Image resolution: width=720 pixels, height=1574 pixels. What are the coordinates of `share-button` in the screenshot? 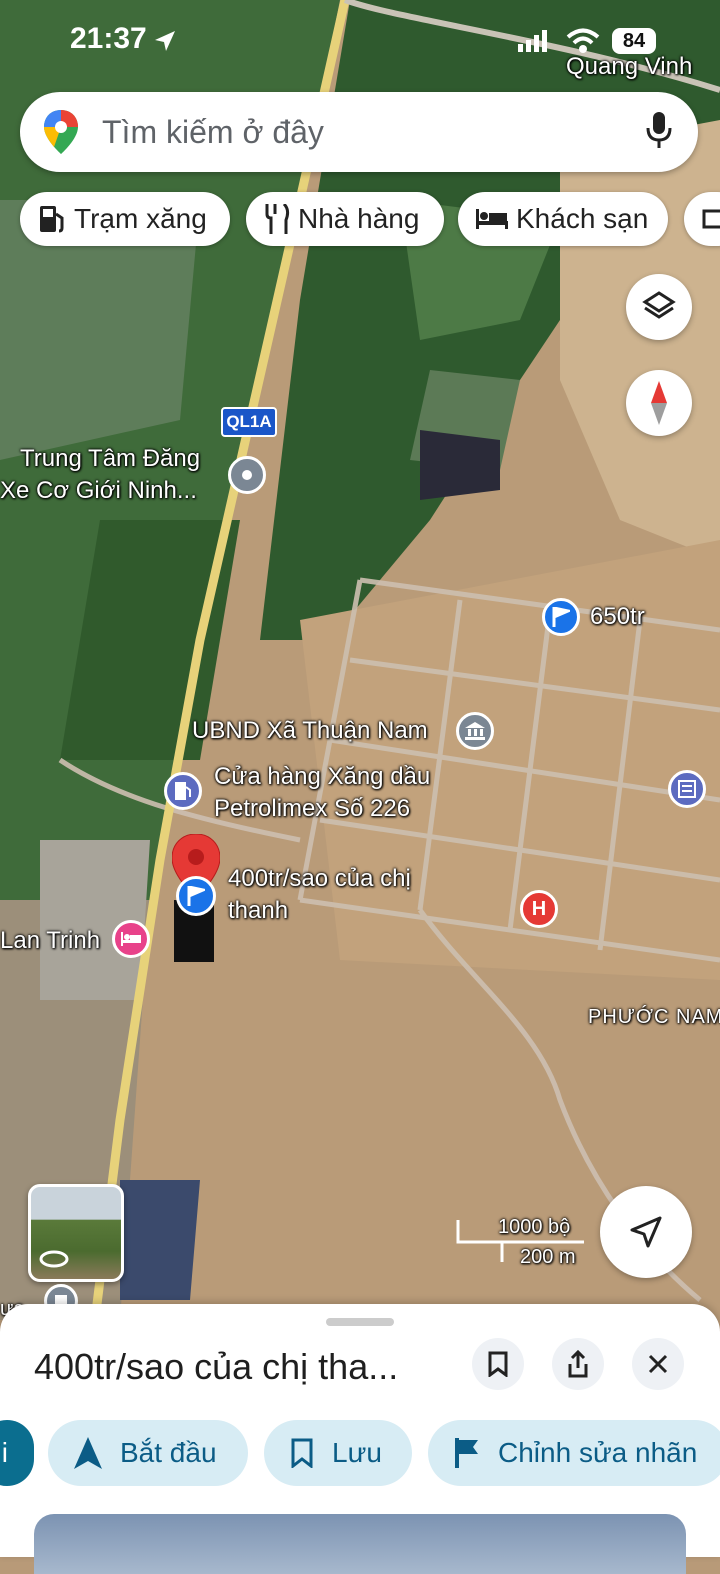 It's located at (578, 1364).